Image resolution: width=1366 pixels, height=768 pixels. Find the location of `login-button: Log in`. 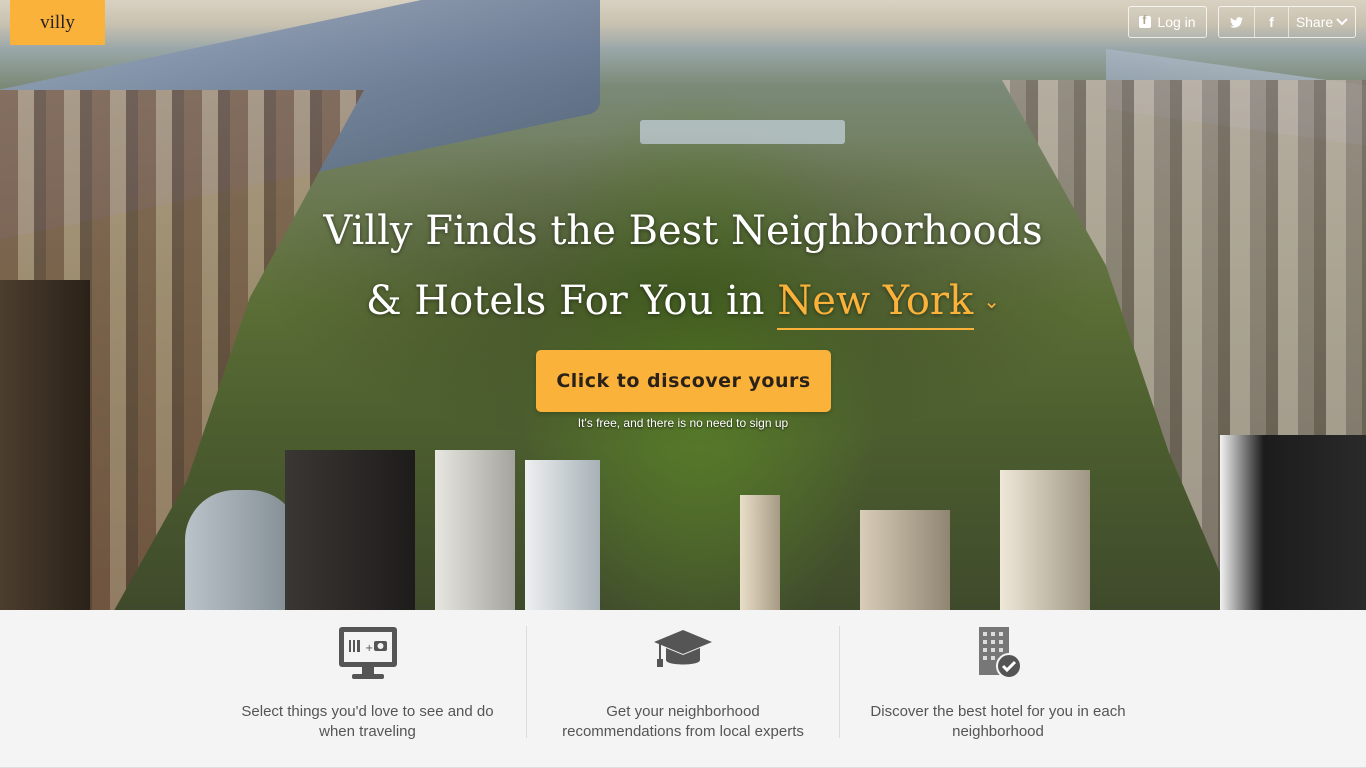

login-button: Log in is located at coordinates (1167, 22).